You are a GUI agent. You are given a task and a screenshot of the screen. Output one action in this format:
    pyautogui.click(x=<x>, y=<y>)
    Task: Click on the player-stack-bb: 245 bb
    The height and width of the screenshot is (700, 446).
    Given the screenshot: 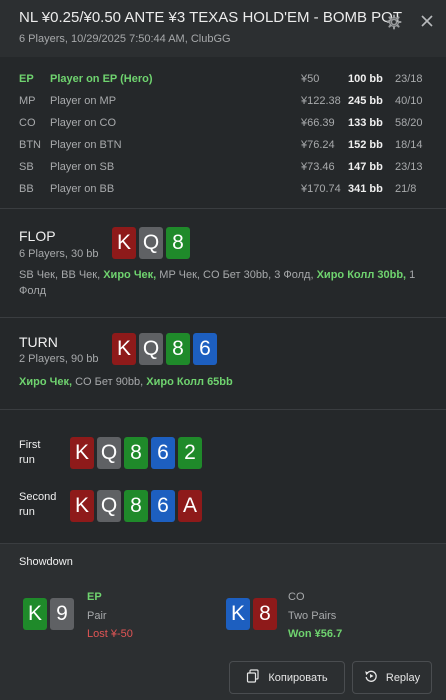 What is the action you would take?
    pyautogui.click(x=365, y=101)
    